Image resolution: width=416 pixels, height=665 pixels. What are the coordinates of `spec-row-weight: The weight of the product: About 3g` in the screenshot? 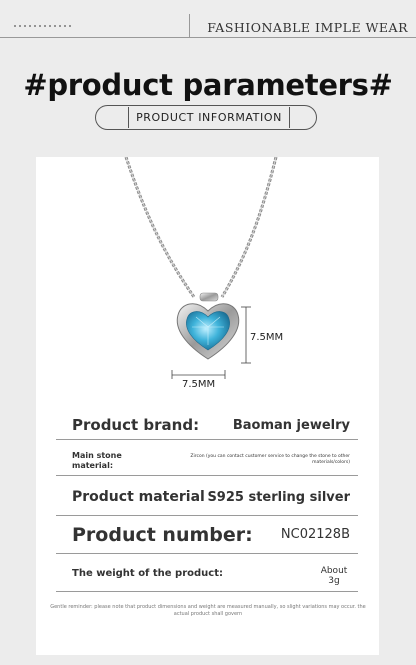 It's located at (207, 573).